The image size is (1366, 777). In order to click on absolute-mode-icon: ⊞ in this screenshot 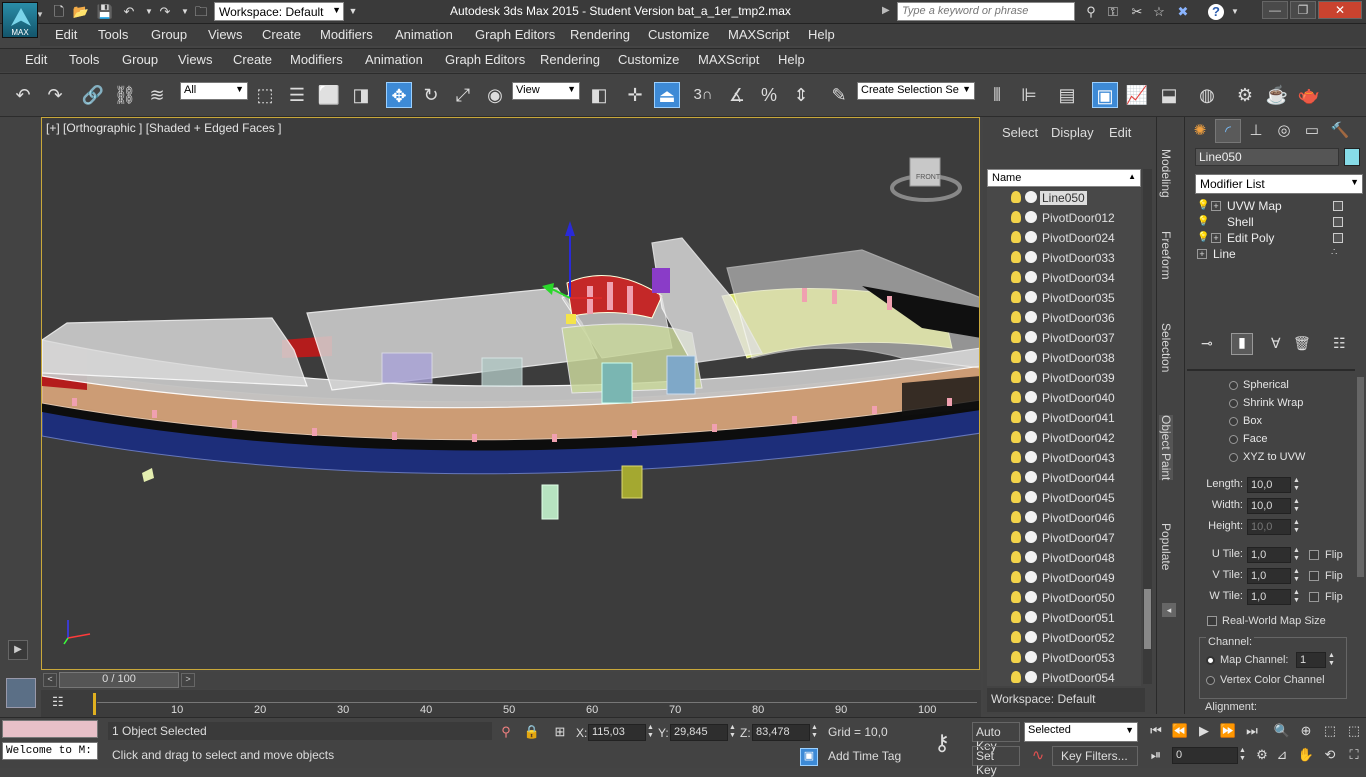, I will do `click(560, 732)`.